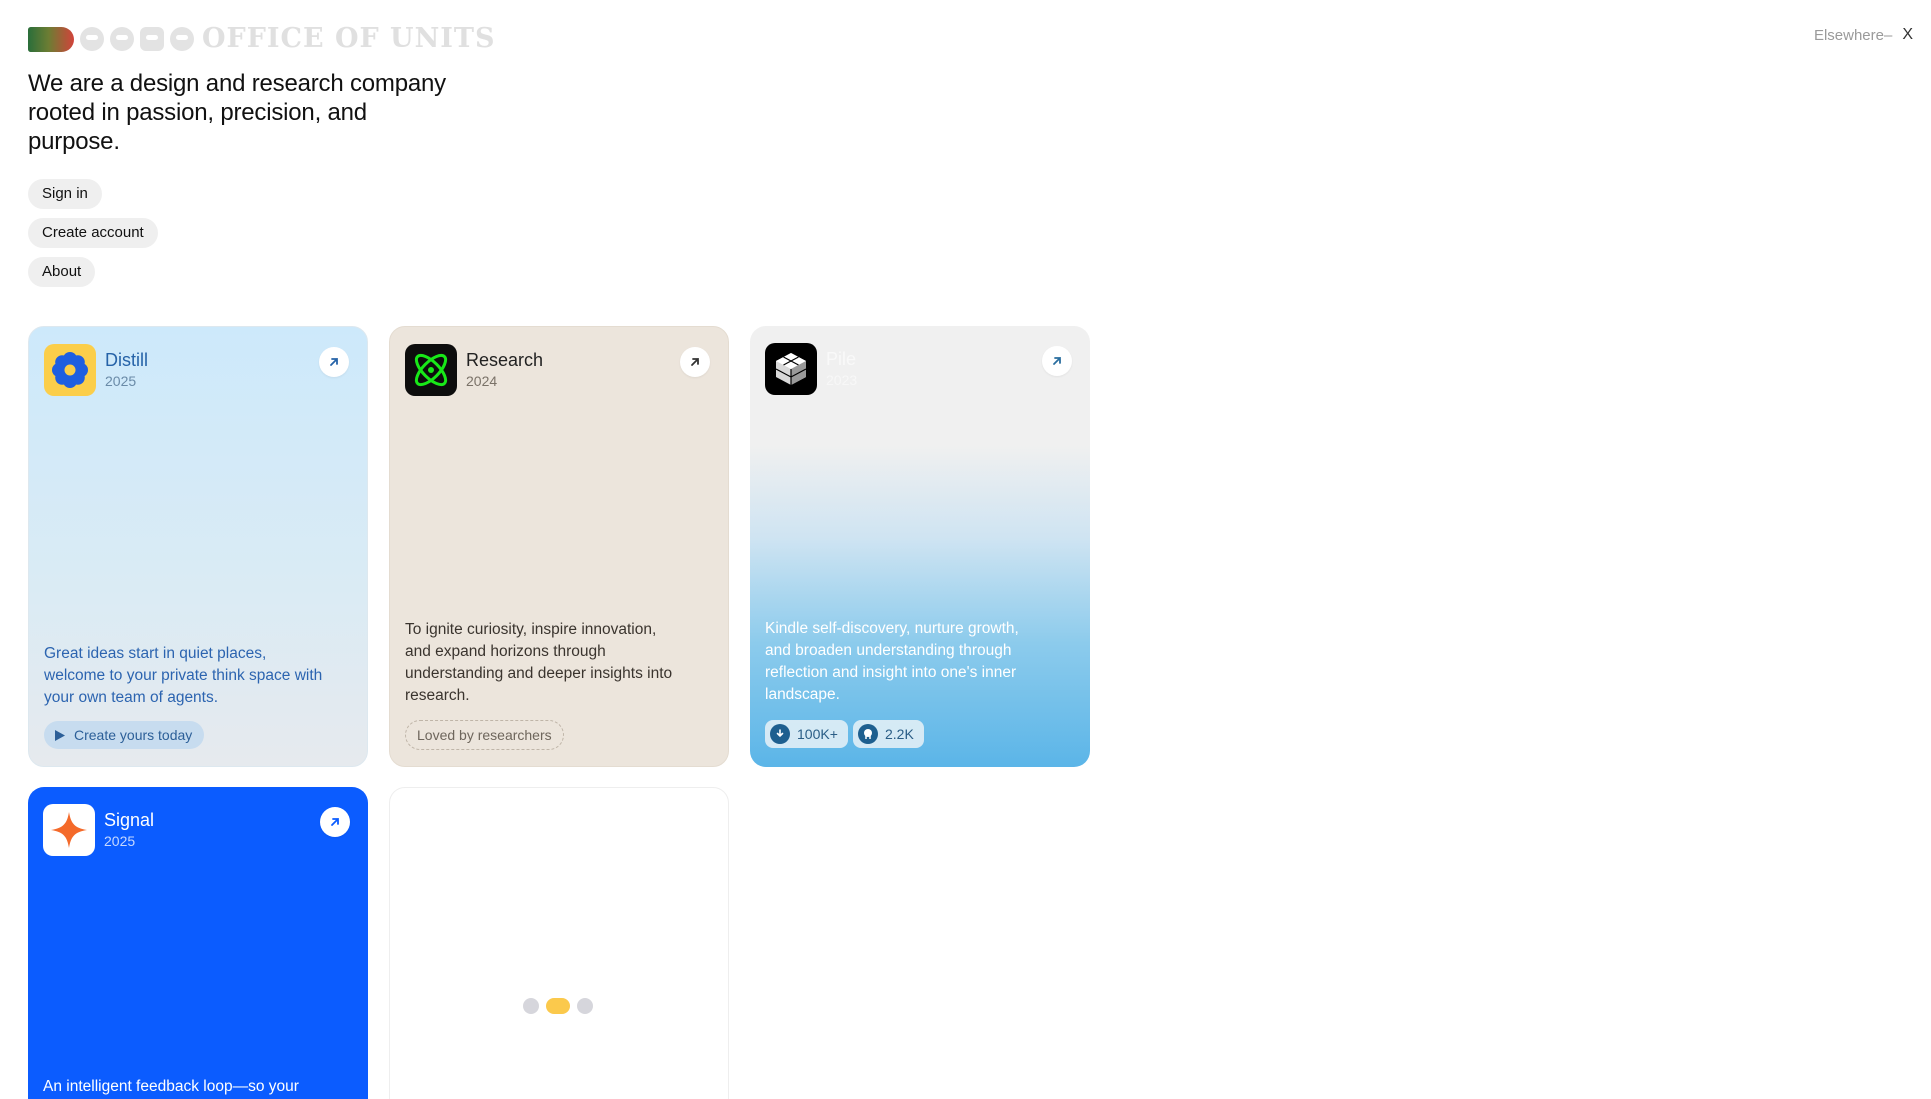 This screenshot has height=1099, width=1931. What do you see at coordinates (559, 943) in the screenshot?
I see `loading-card` at bounding box center [559, 943].